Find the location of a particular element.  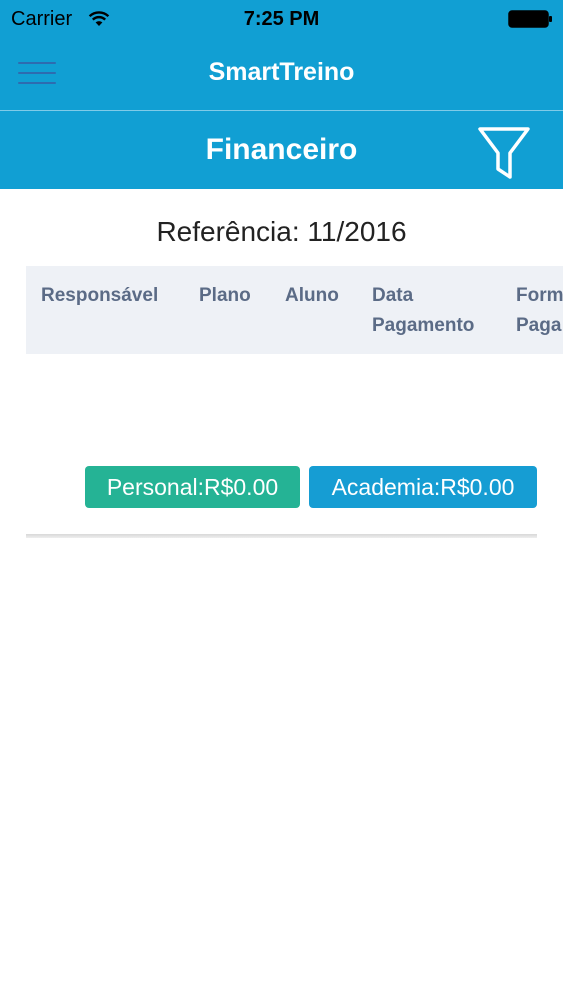

academia-total-badge: Academia:R$0.00 is located at coordinates (423, 487).